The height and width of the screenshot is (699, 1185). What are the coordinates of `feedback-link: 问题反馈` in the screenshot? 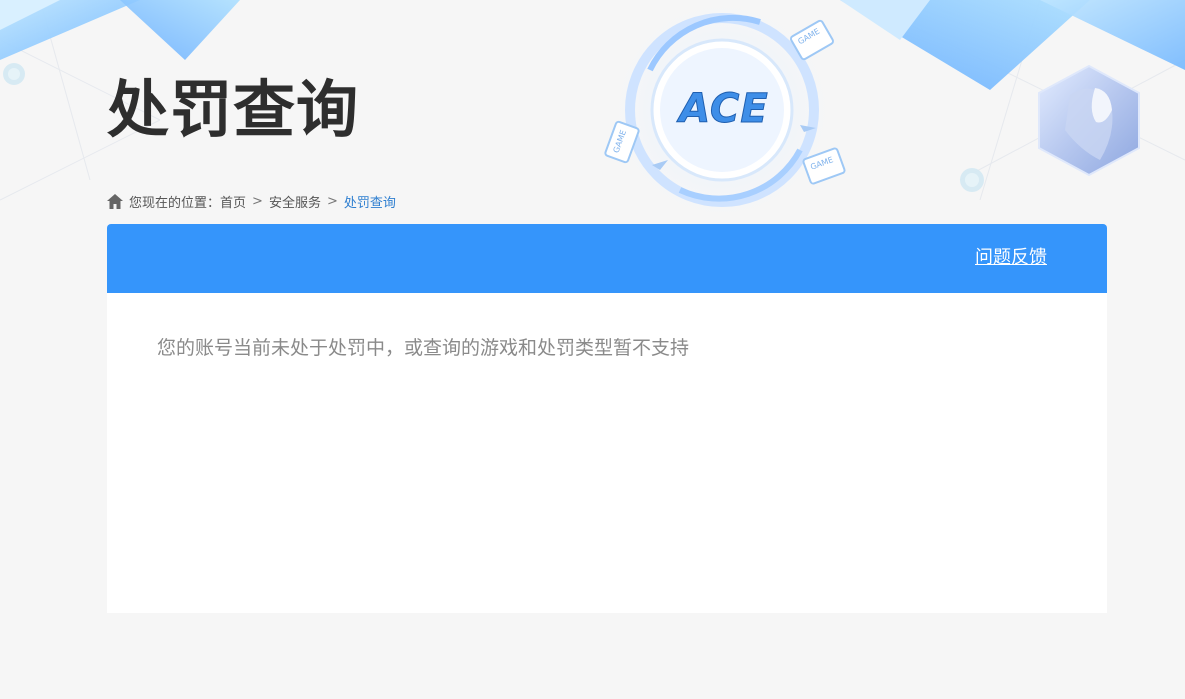 It's located at (1011, 258).